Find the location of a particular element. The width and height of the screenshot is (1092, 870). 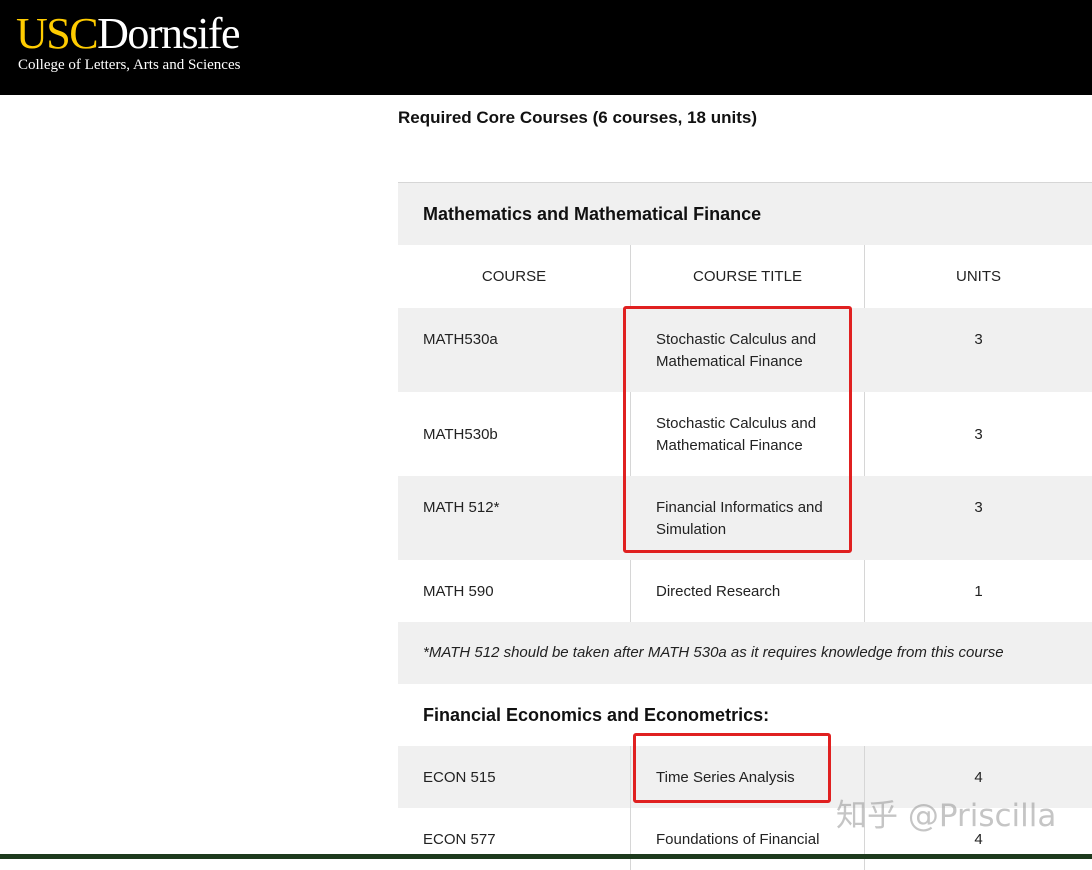

column-header-course-title: COURSE TITLE is located at coordinates (747, 276).